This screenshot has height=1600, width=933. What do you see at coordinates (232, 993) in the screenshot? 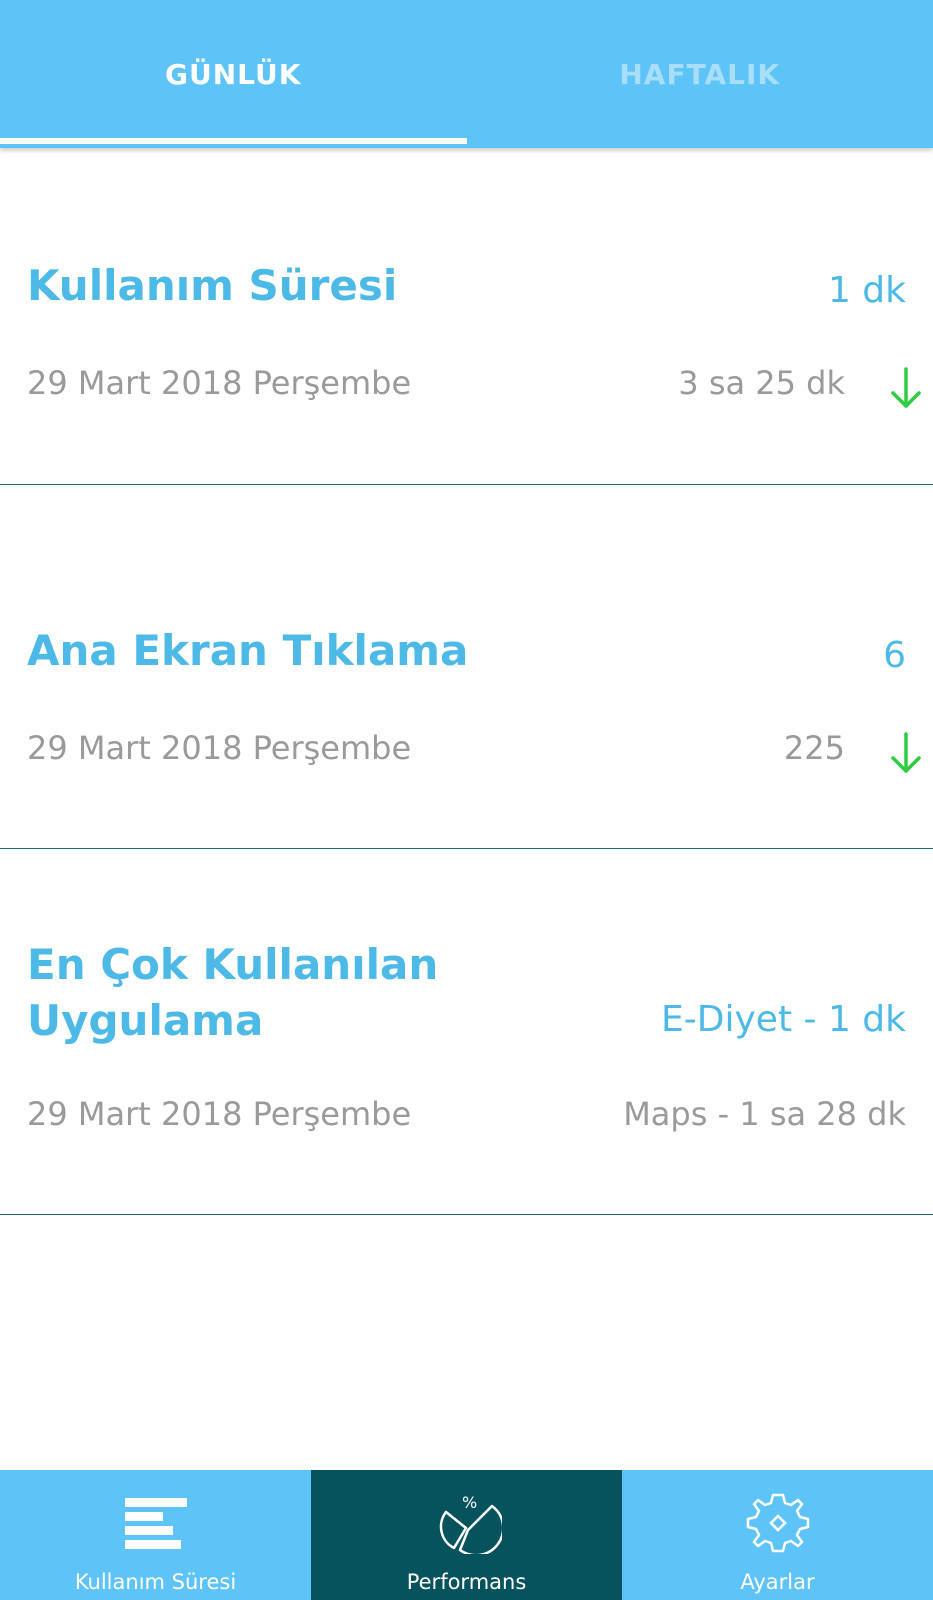
I see `card-title: En Çok Kullanılan Uygulama` at bounding box center [232, 993].